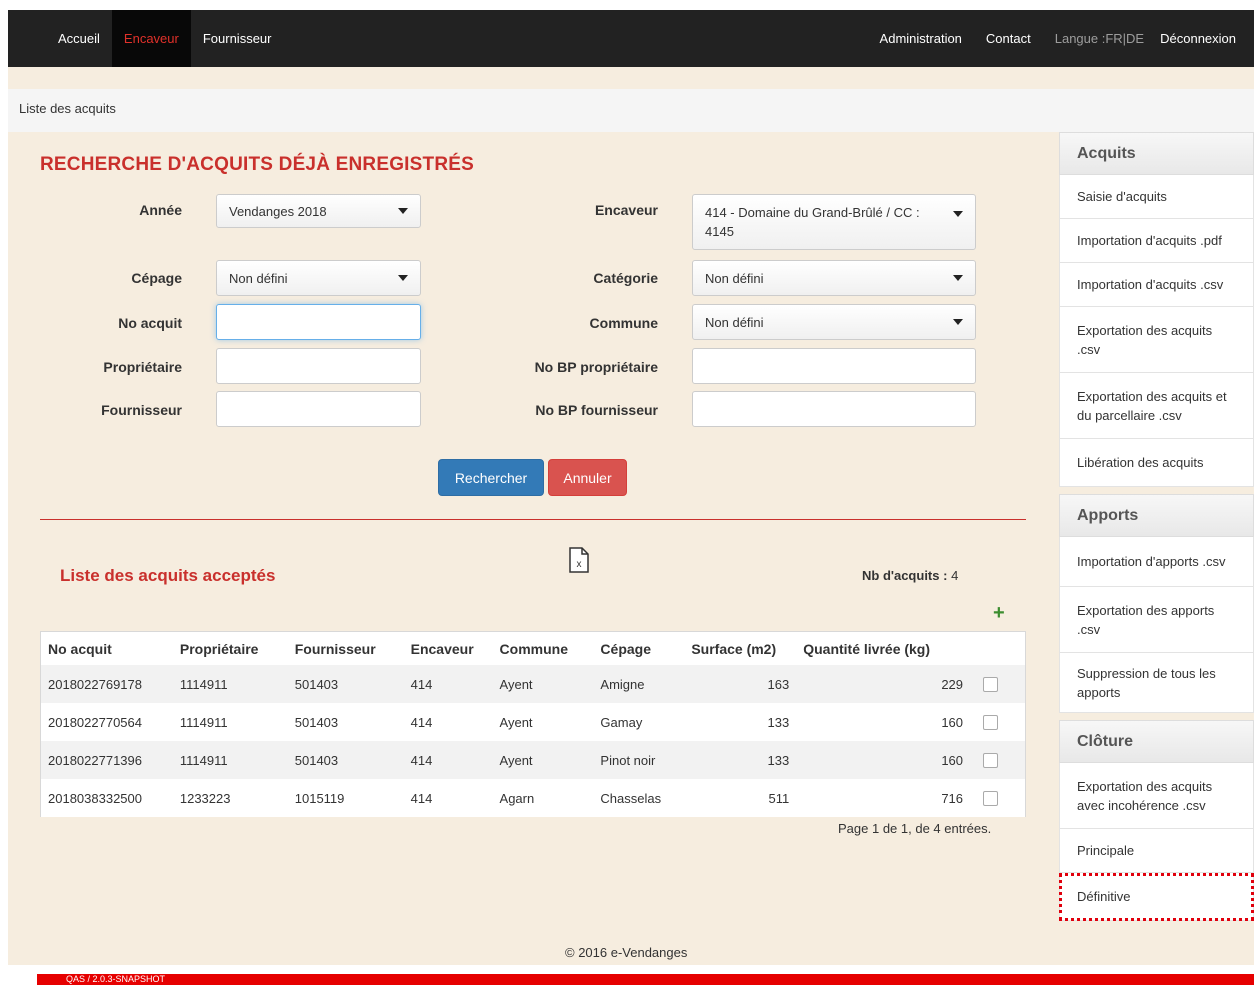  What do you see at coordinates (107, 649) in the screenshot?
I see `col-no-acquit: No acquit` at bounding box center [107, 649].